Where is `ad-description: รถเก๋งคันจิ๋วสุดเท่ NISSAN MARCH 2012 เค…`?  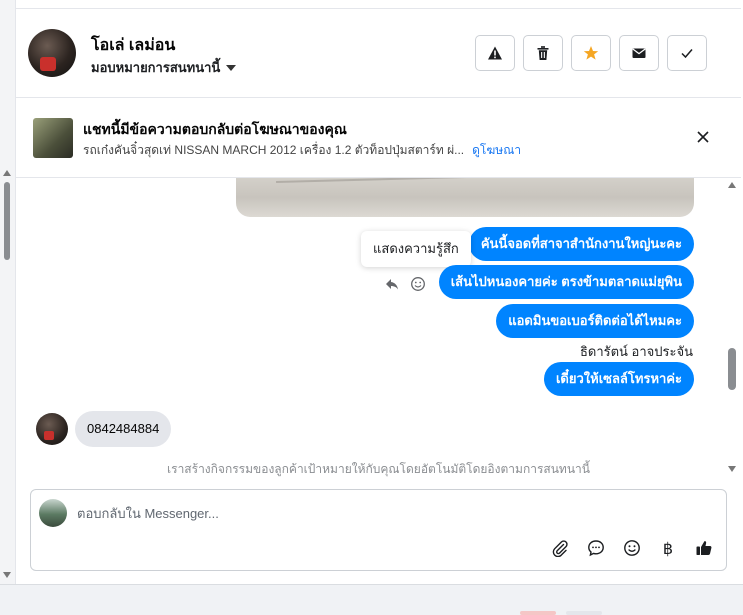
ad-description: รถเก๋งคันจิ๋วสุดเท่ NISSAN MARCH 2012 เค… is located at coordinates (302, 150).